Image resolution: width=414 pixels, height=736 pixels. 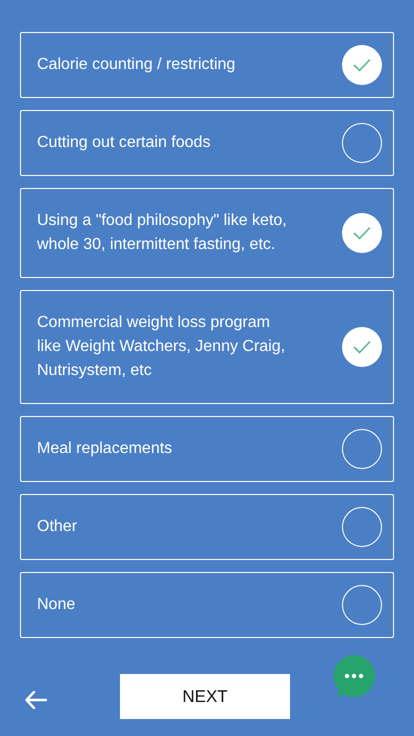 I want to click on chat-button, so click(x=354, y=677).